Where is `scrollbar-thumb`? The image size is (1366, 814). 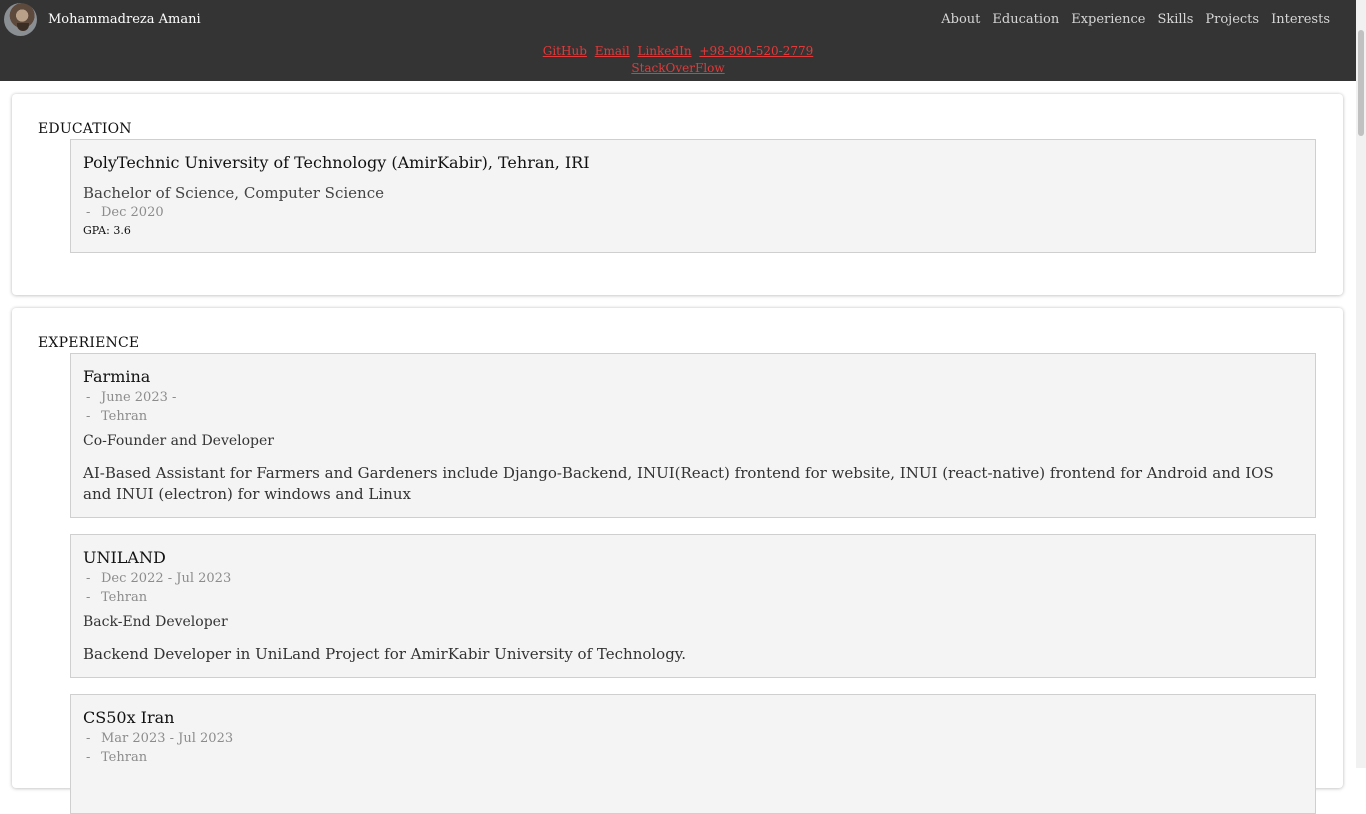 scrollbar-thumb is located at coordinates (1361, 83).